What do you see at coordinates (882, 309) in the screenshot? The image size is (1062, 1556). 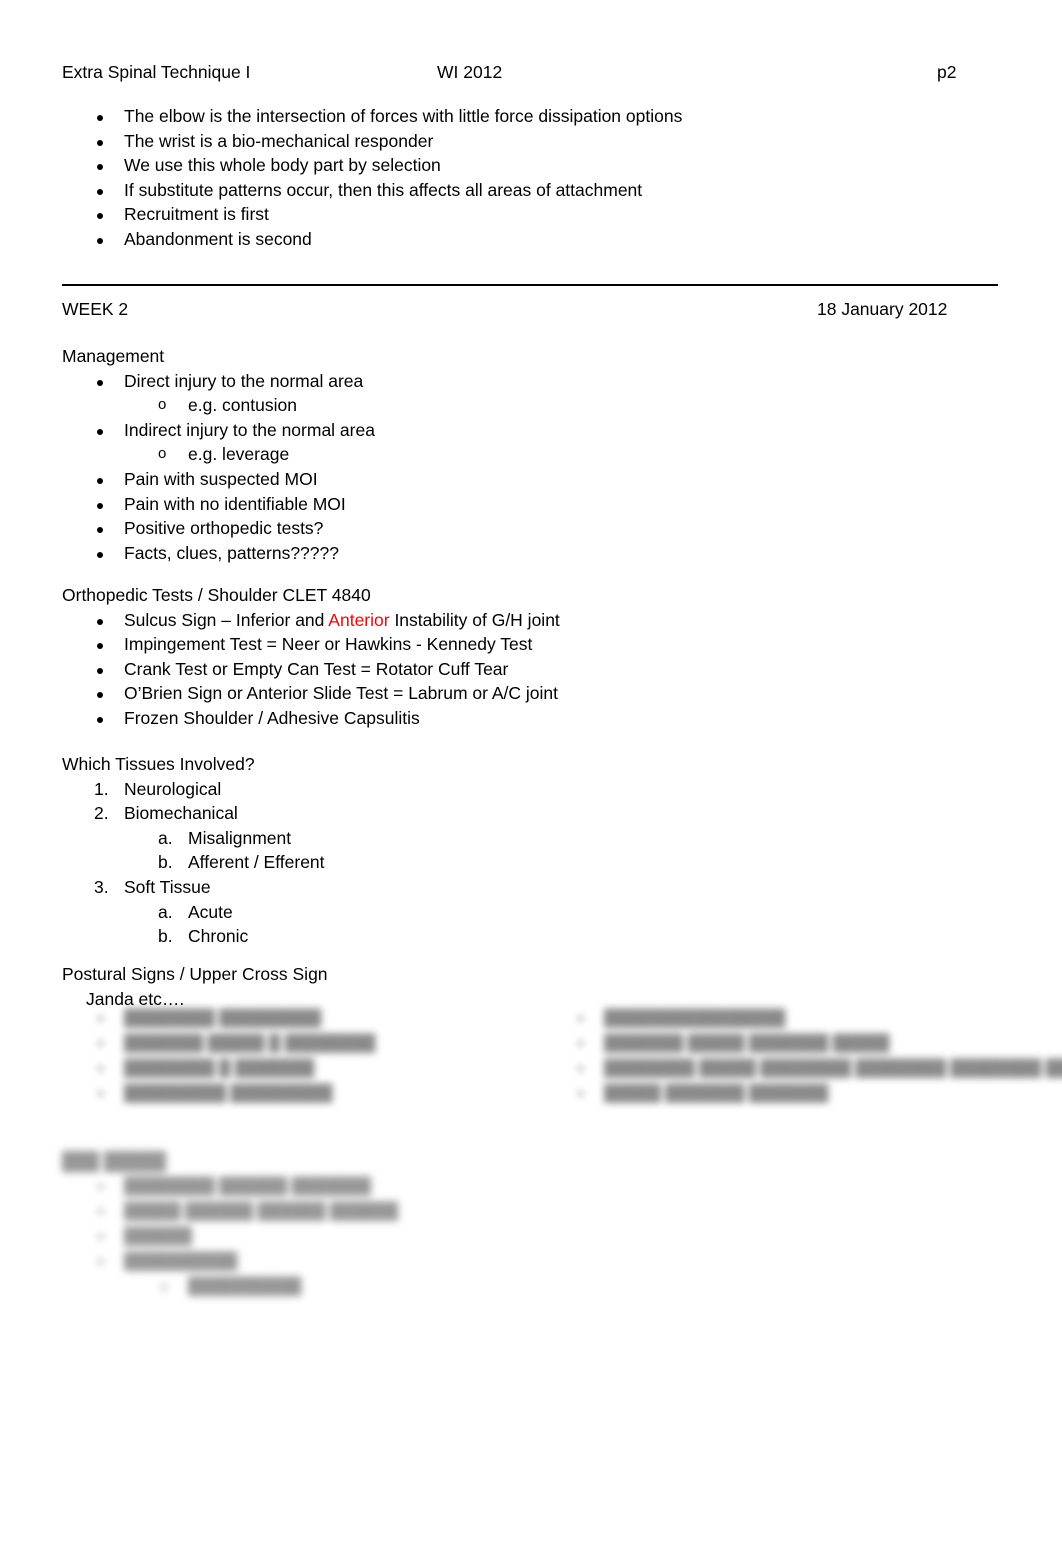 I see `week-date: 18 January 2012` at bounding box center [882, 309].